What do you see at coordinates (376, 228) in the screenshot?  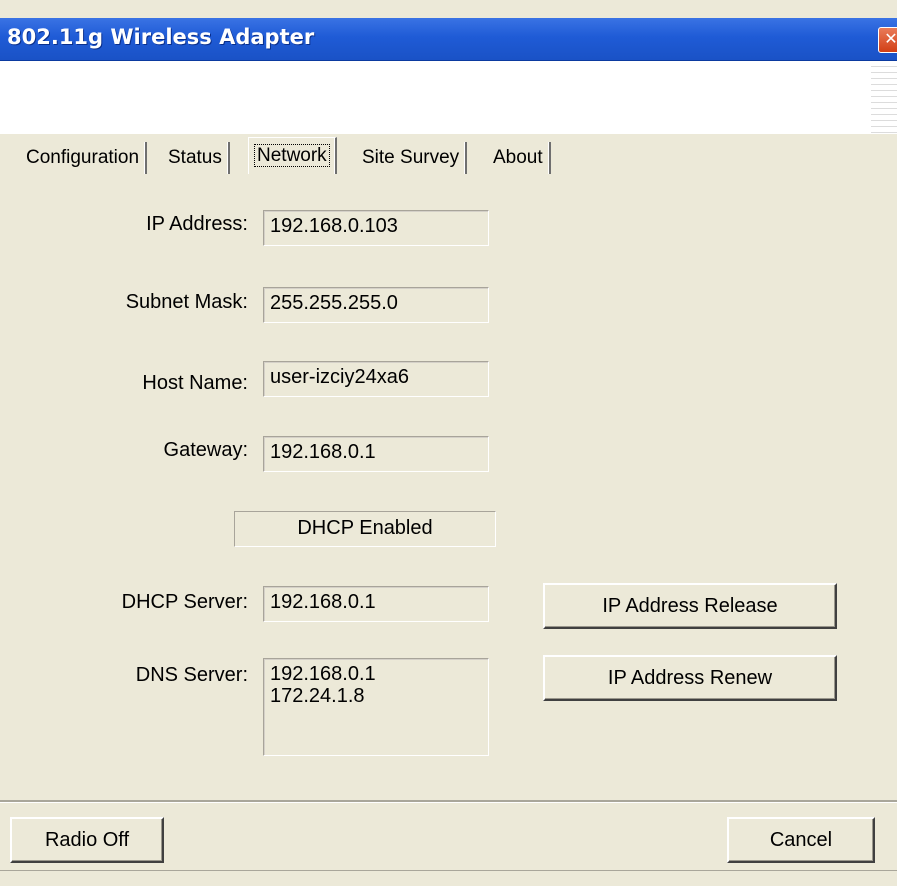 I see `ip-address-field: 192.168.0.103` at bounding box center [376, 228].